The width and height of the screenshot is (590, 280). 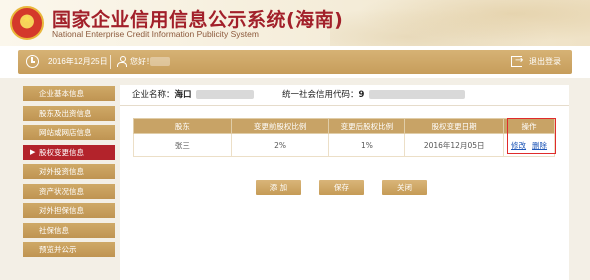 I want to click on header-divider, so click(x=344, y=105).